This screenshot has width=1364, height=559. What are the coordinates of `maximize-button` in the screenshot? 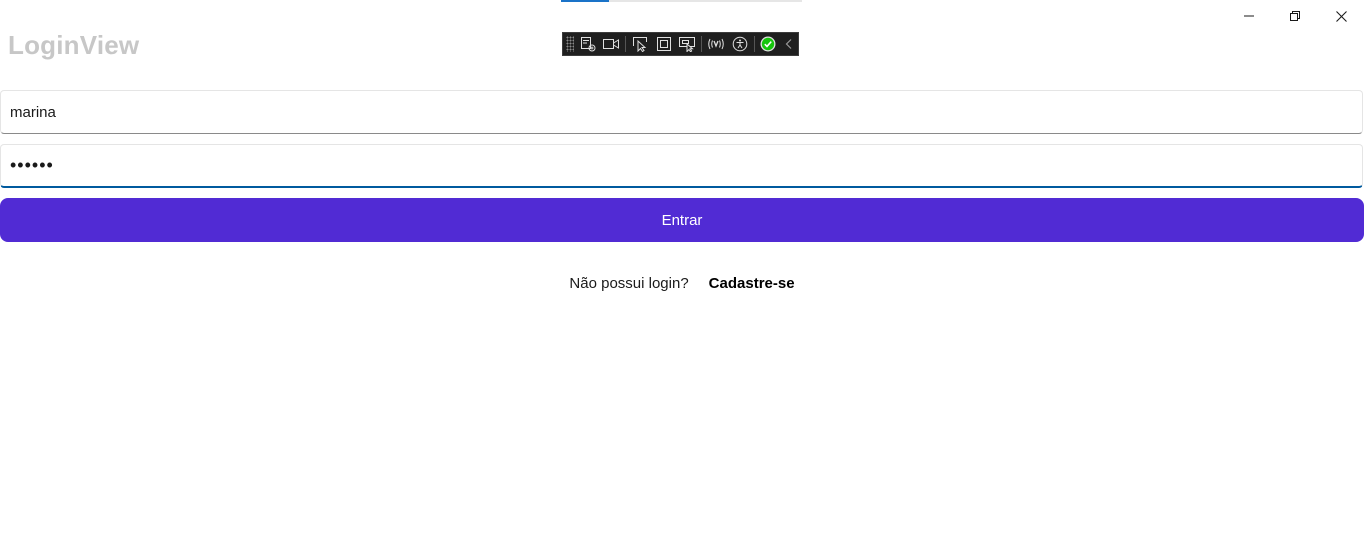 It's located at (1295, 16).